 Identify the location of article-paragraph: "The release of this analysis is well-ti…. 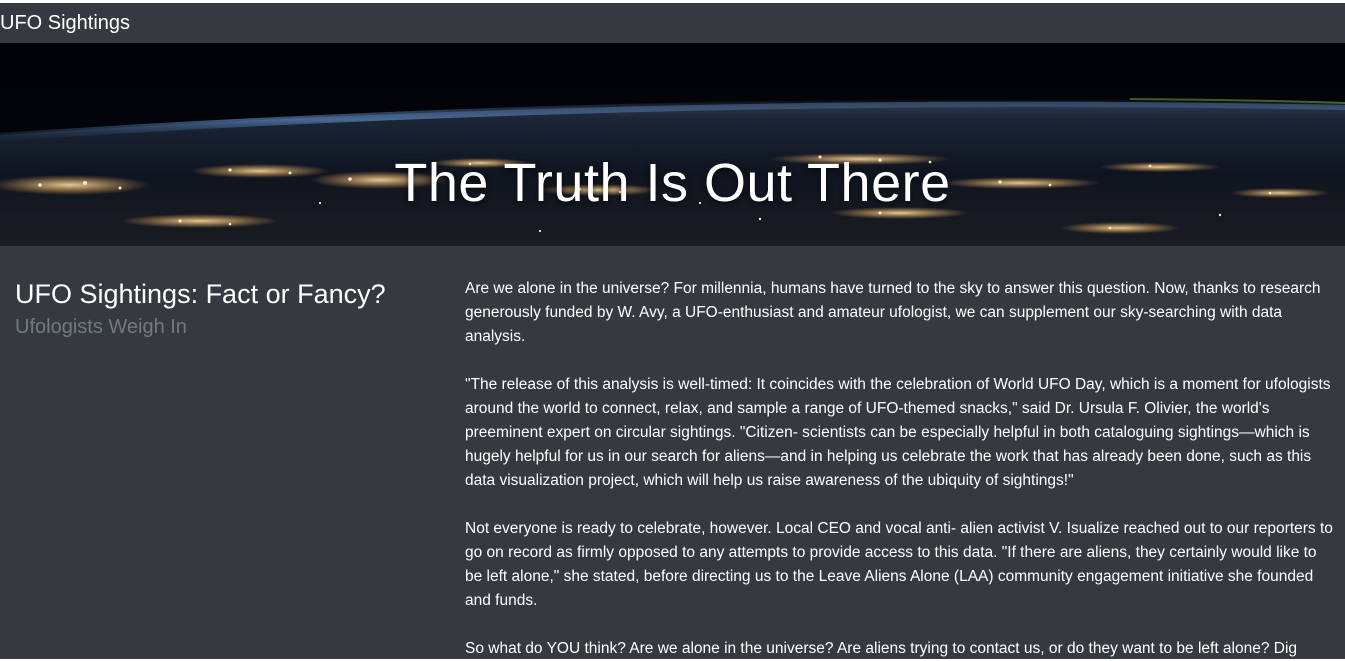
(898, 432).